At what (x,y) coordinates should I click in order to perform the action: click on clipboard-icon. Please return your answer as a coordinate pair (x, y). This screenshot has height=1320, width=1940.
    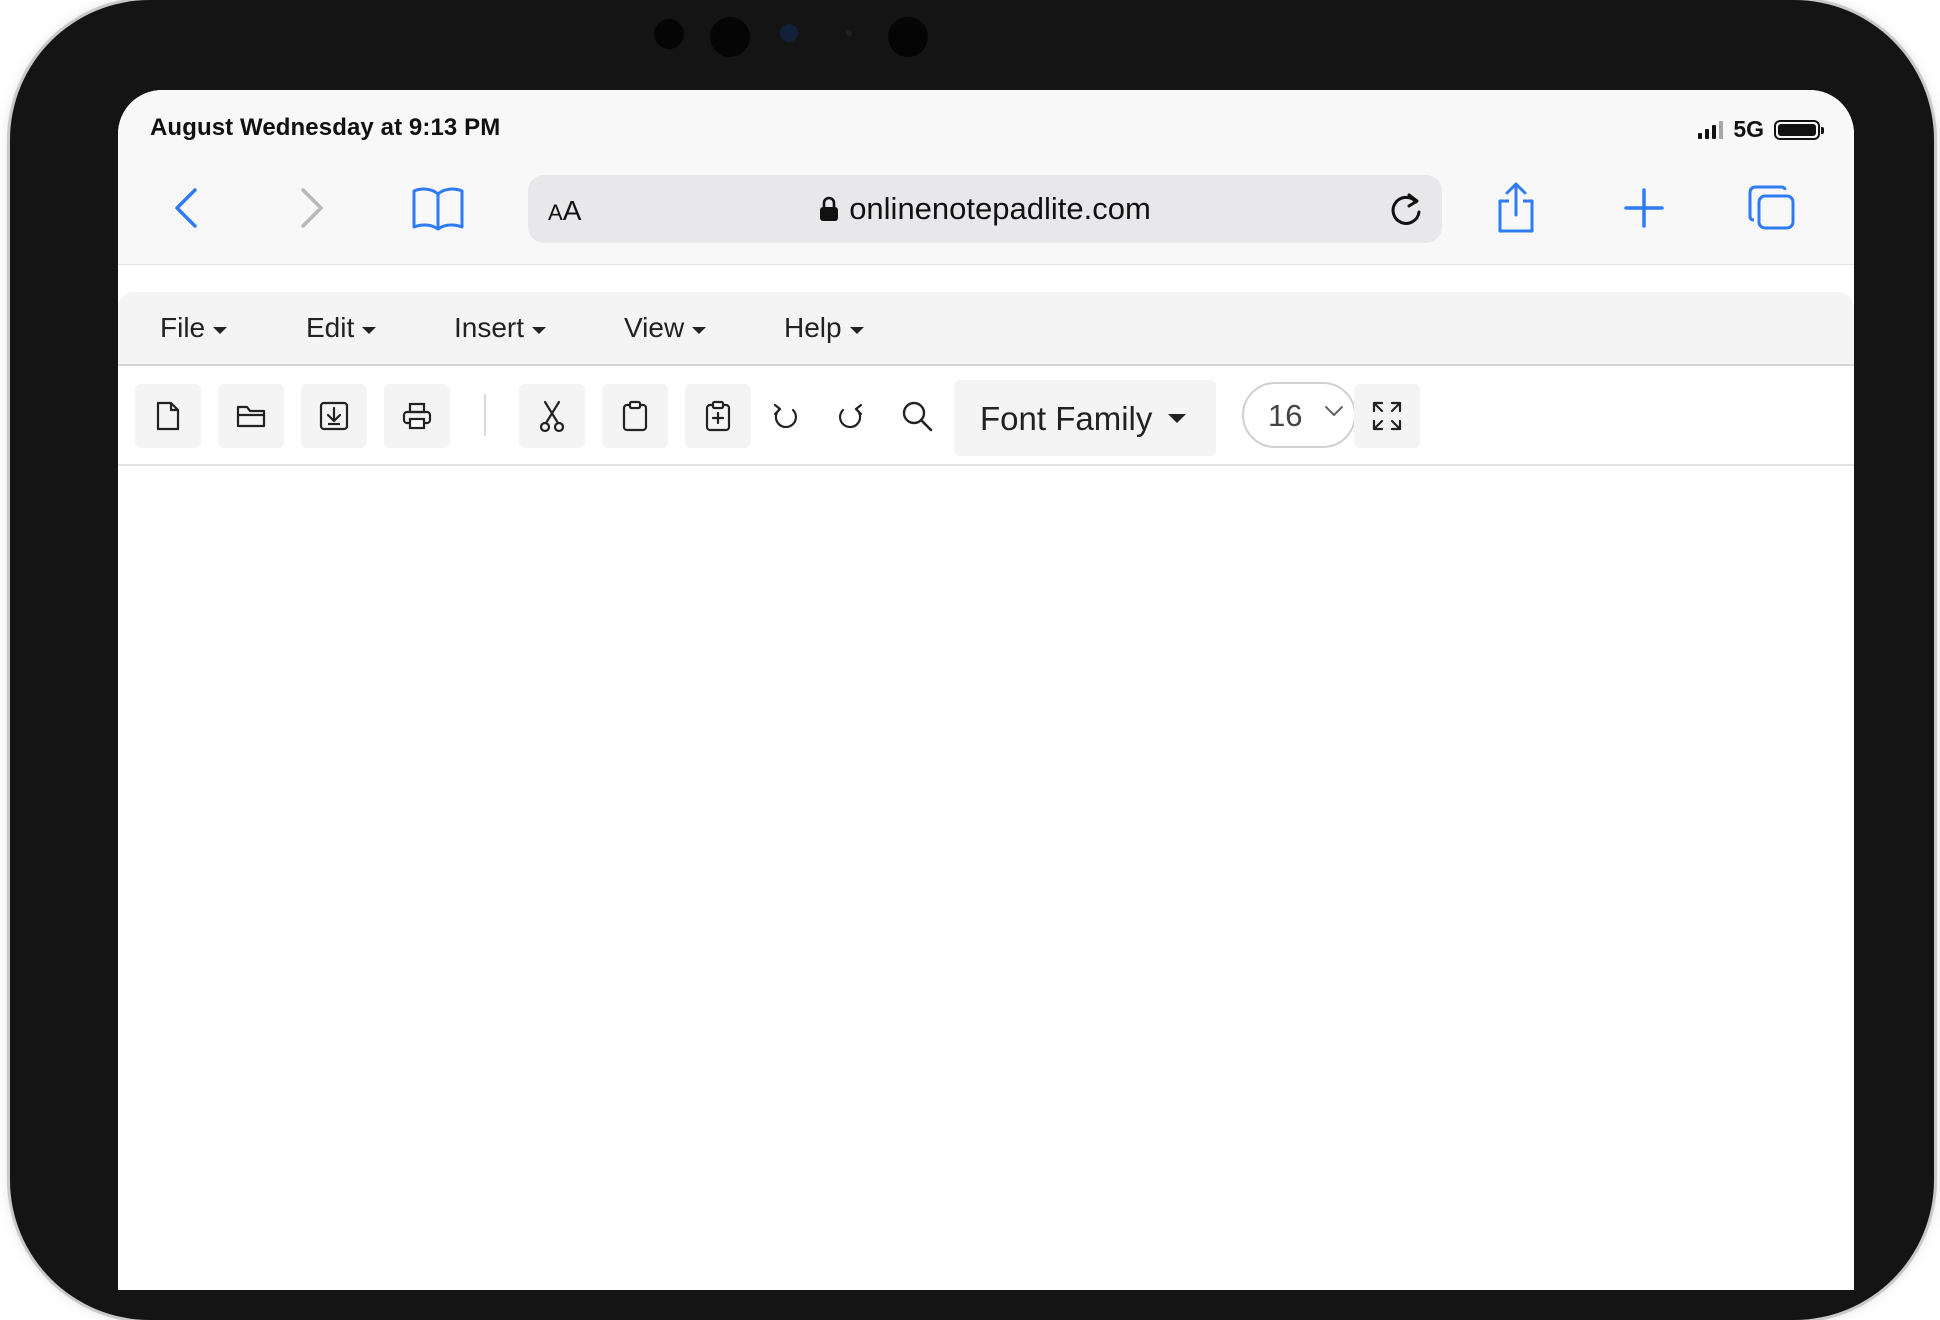
    Looking at the image, I should click on (635, 416).